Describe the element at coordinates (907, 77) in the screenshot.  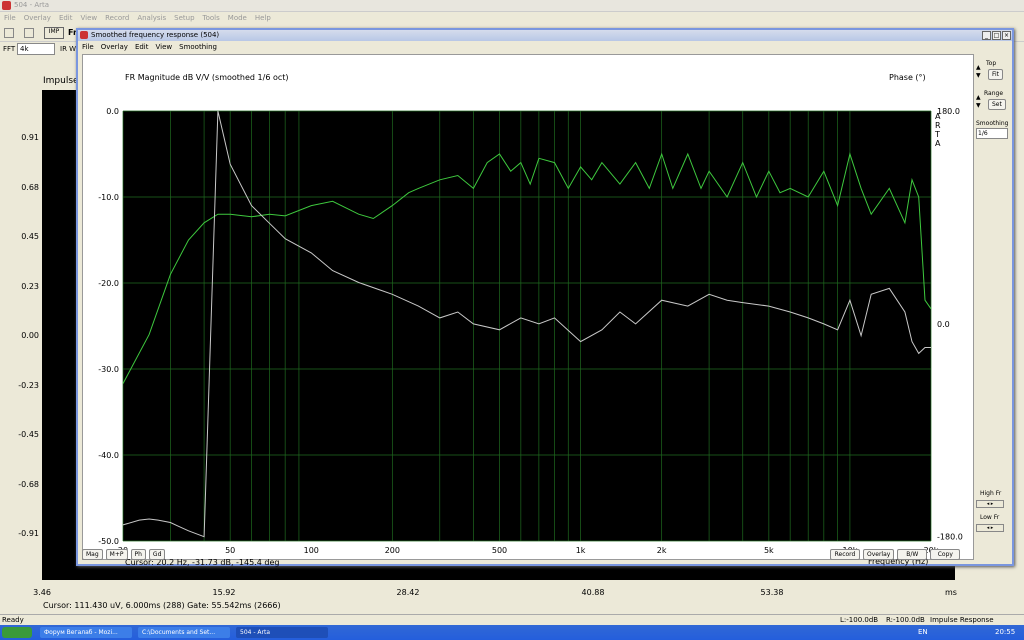
I see `phase-title: Phase (°)` at that location.